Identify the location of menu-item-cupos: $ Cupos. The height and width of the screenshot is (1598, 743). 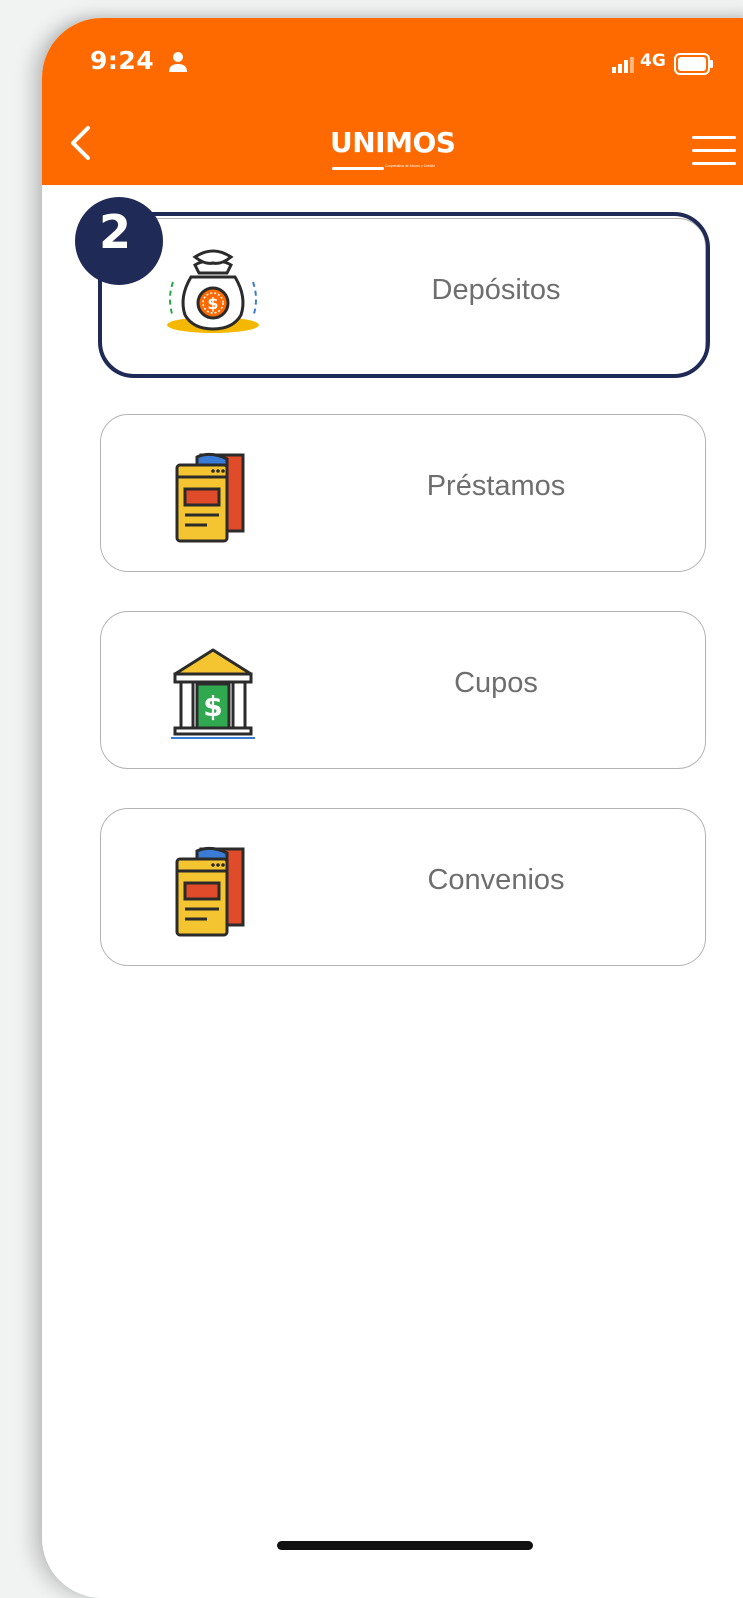
(403, 690).